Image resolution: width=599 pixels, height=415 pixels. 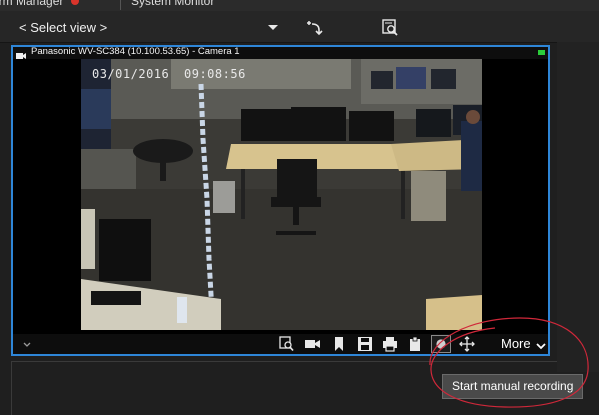 What do you see at coordinates (284, 361) in the screenshot?
I see `lower-view-border` at bounding box center [284, 361].